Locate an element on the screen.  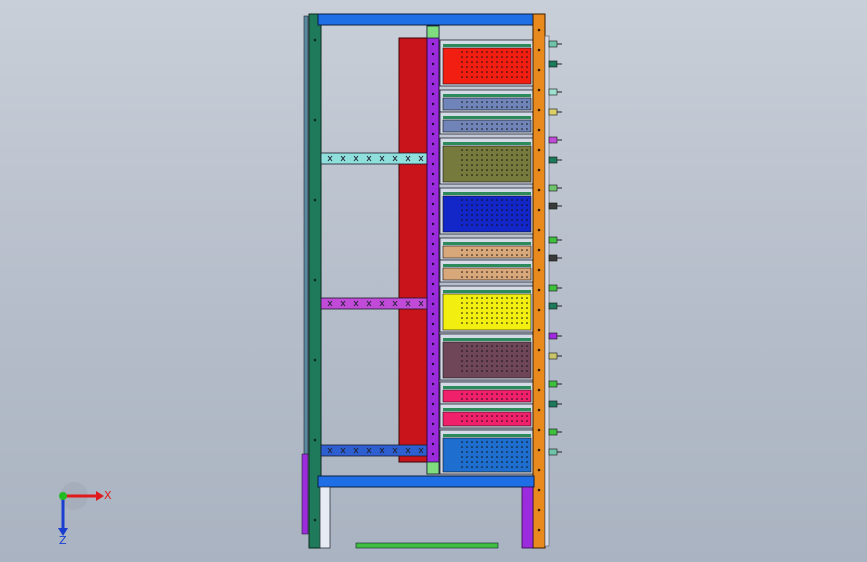
module-plum is located at coordinates (487, 360).